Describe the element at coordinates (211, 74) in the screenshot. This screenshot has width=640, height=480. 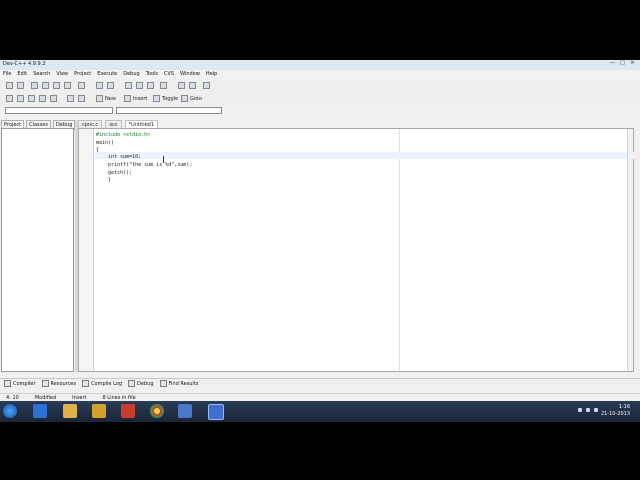
I see `menu-help: Help` at that location.